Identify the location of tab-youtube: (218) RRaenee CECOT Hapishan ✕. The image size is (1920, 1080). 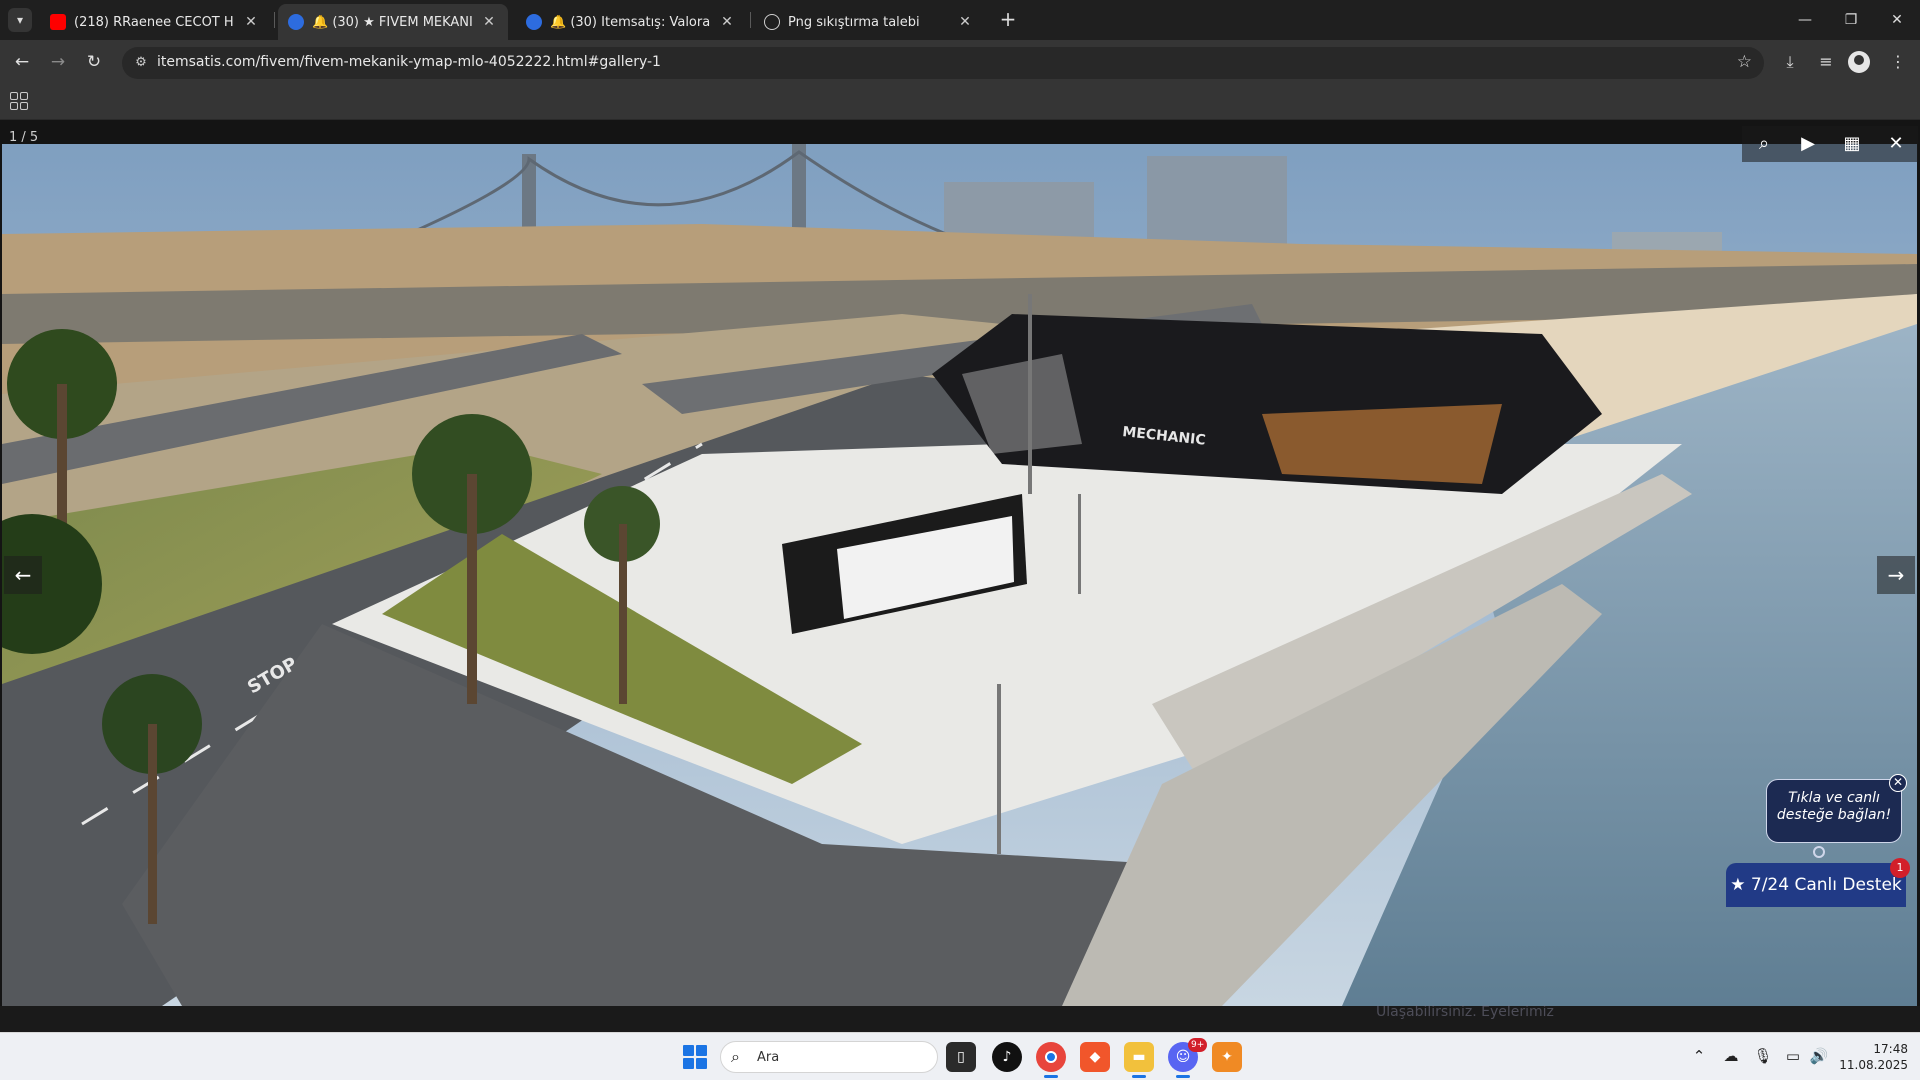
(155, 22).